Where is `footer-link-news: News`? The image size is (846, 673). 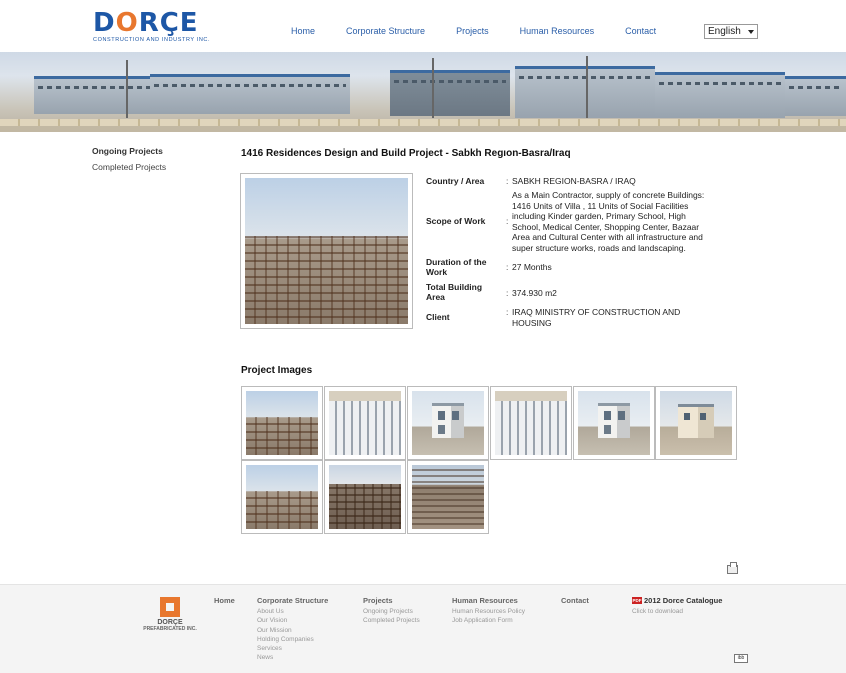
footer-link-news: News is located at coordinates (292, 657).